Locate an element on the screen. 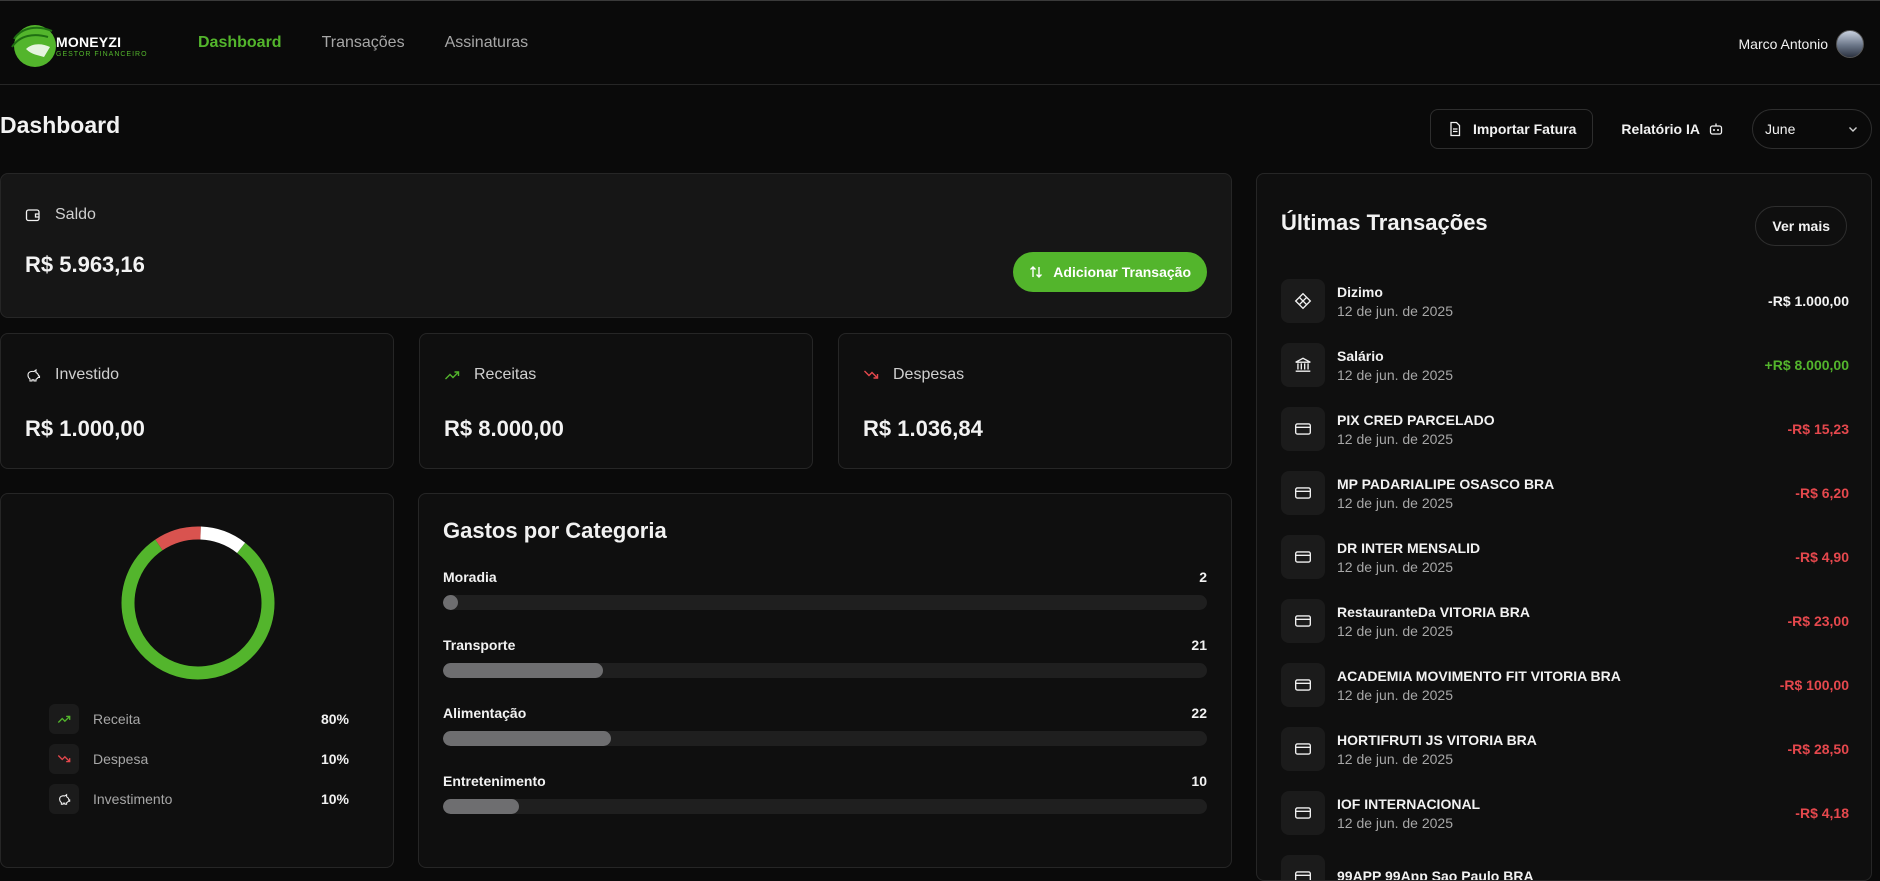 This screenshot has width=1880, height=881. balance-label: Saldo is located at coordinates (75, 214).